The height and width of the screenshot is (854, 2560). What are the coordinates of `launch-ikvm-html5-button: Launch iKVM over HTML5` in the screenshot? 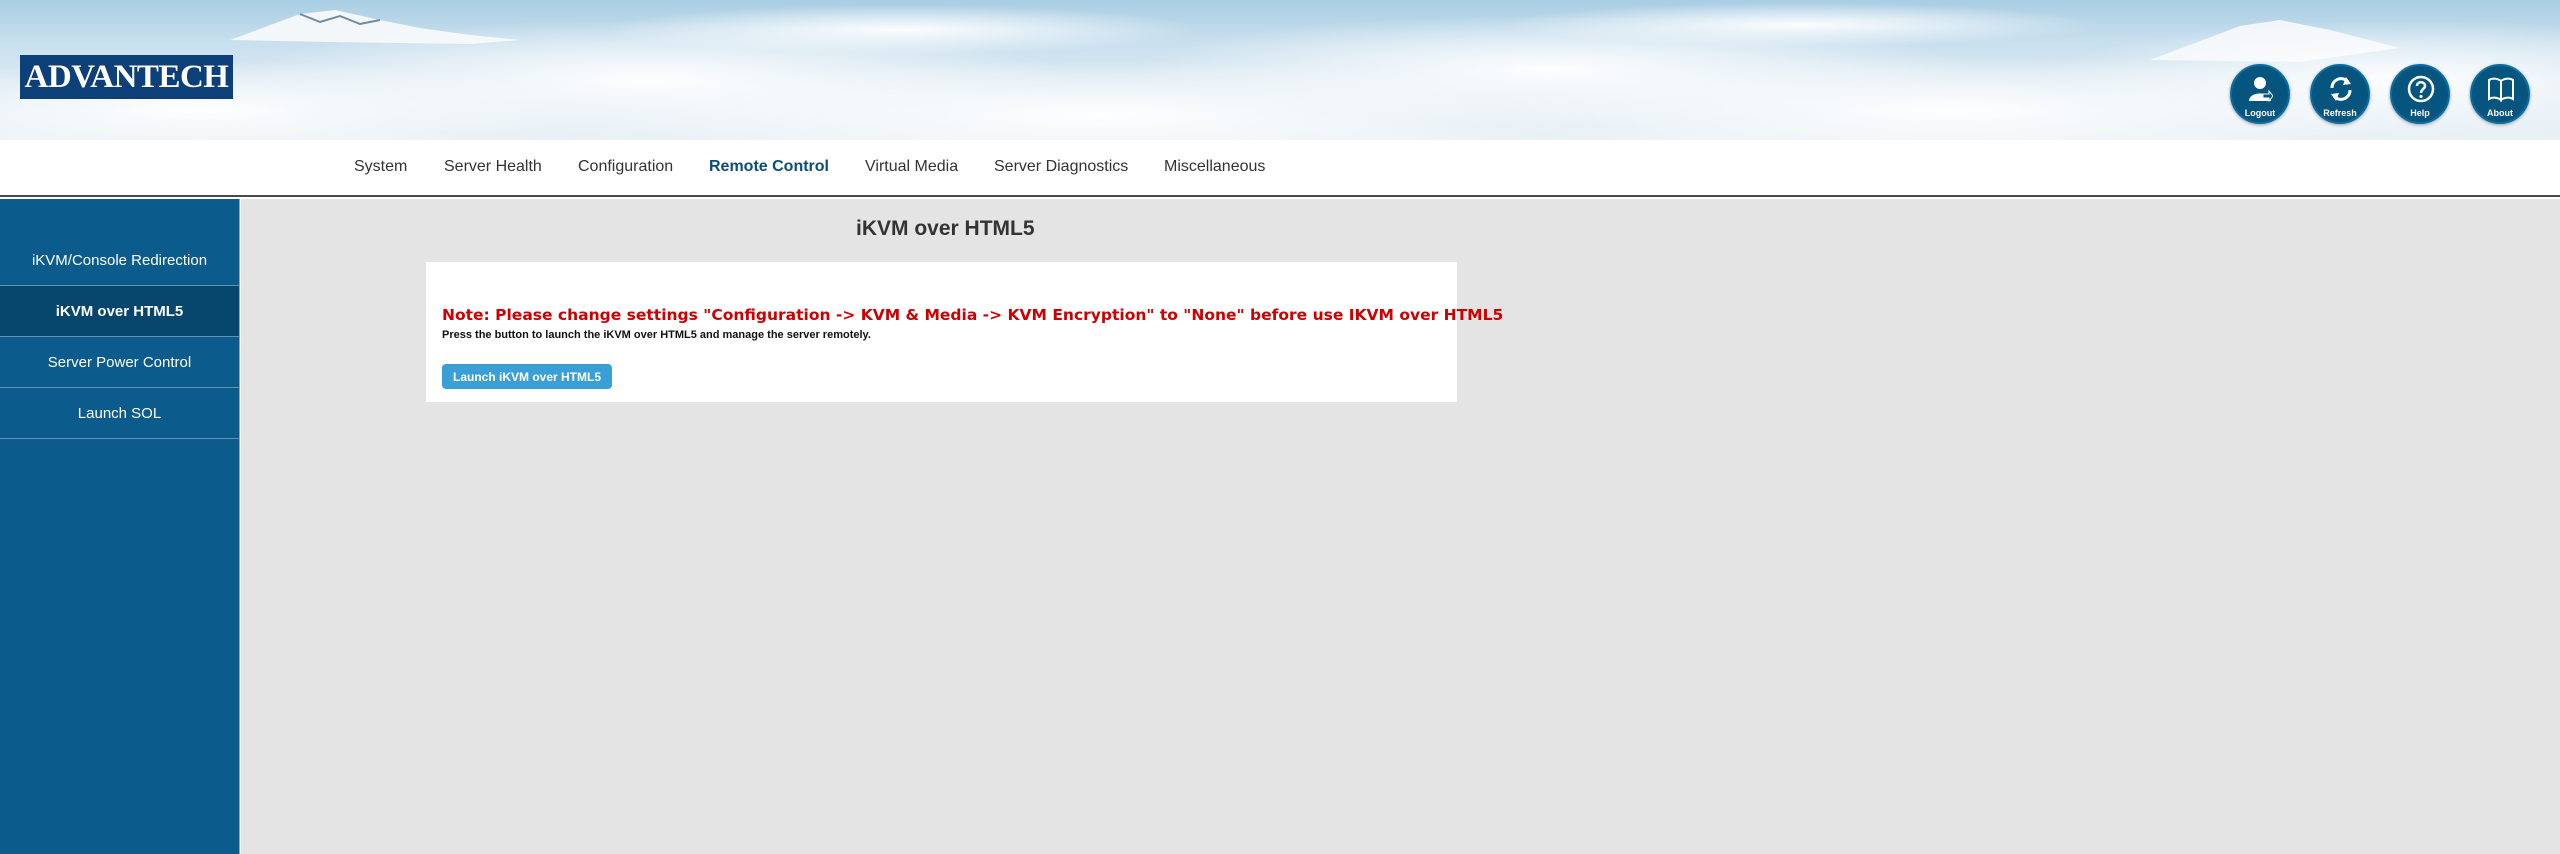 It's located at (527, 376).